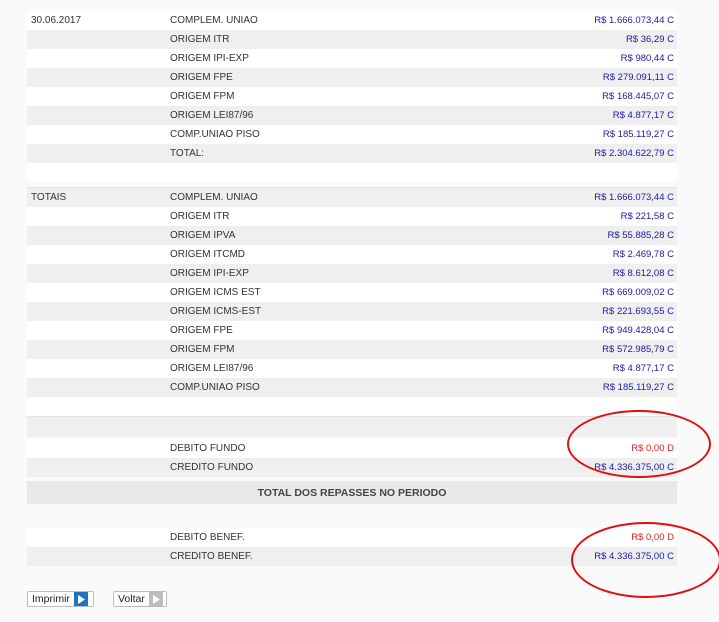  I want to click on row-label: DEBITO BENEF., so click(207, 537).